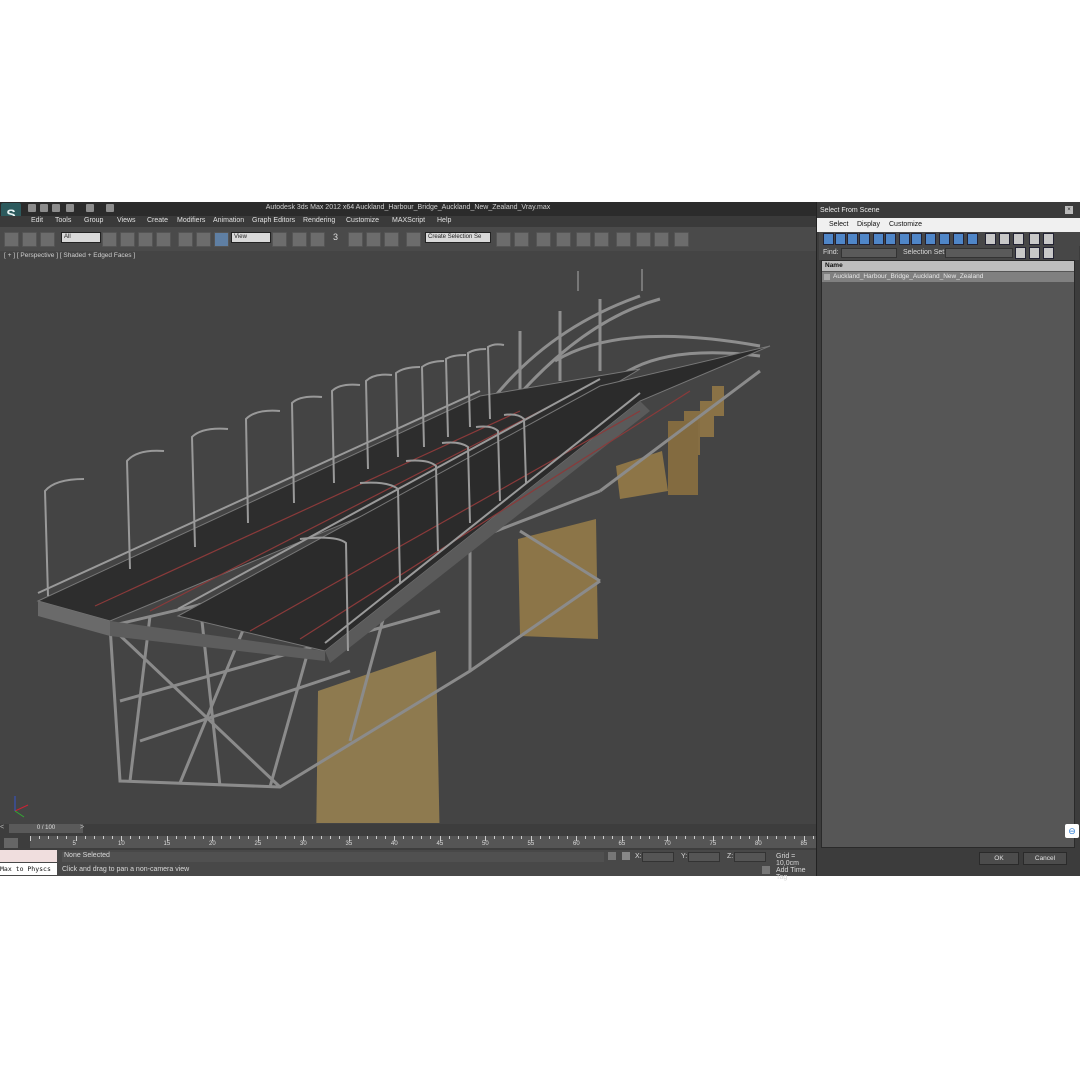 Image resolution: width=1080 pixels, height=1080 pixels. I want to click on spinner-snap-icon, so click(391, 239).